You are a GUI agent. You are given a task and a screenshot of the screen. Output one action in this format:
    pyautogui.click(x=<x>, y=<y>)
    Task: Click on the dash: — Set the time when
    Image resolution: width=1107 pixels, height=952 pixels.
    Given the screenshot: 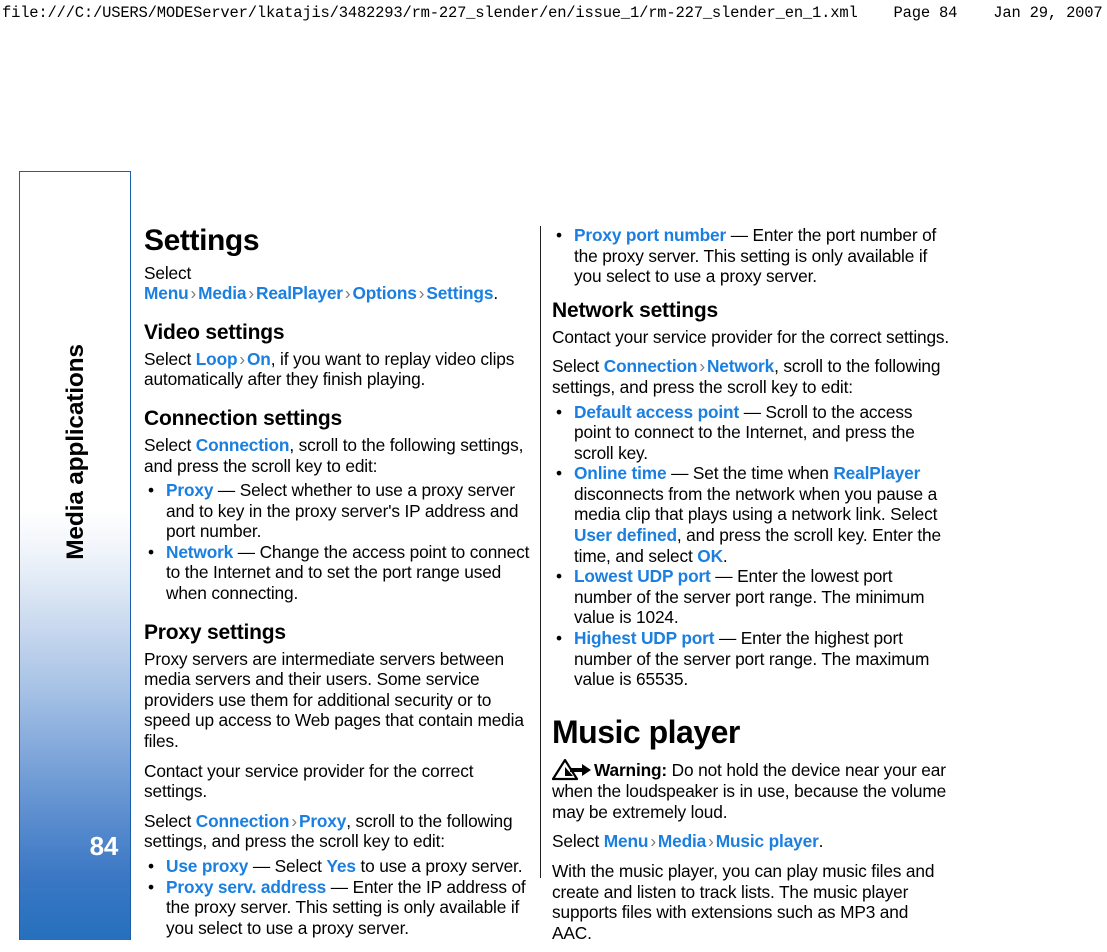 What is the action you would take?
    pyautogui.click(x=750, y=473)
    